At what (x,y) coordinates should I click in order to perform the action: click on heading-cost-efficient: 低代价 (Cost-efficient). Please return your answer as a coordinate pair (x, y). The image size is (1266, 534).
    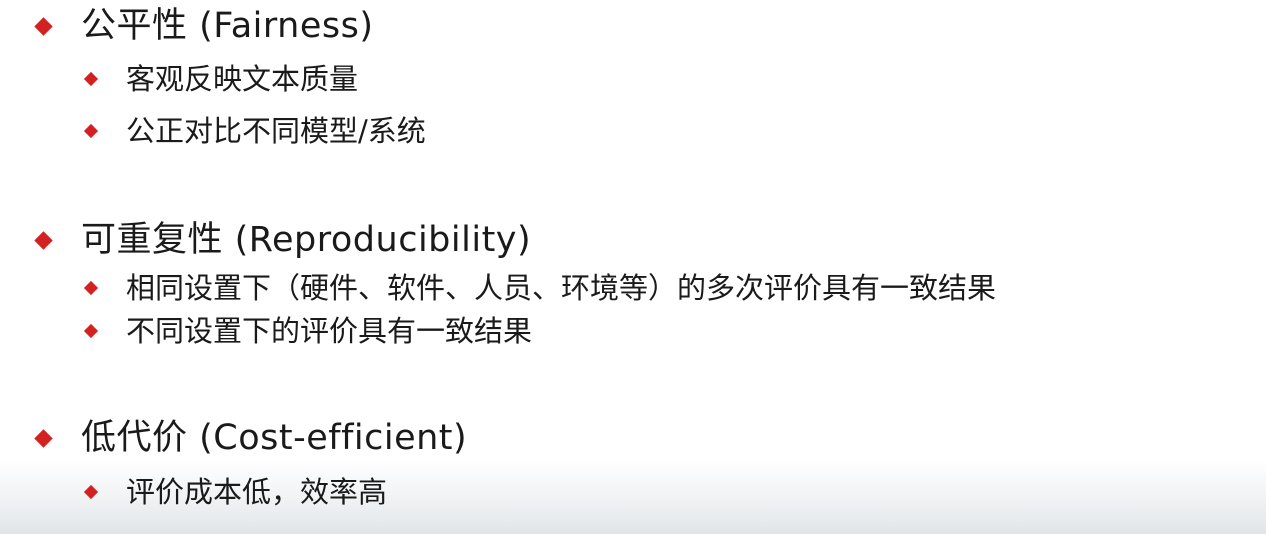
    Looking at the image, I should click on (251, 438).